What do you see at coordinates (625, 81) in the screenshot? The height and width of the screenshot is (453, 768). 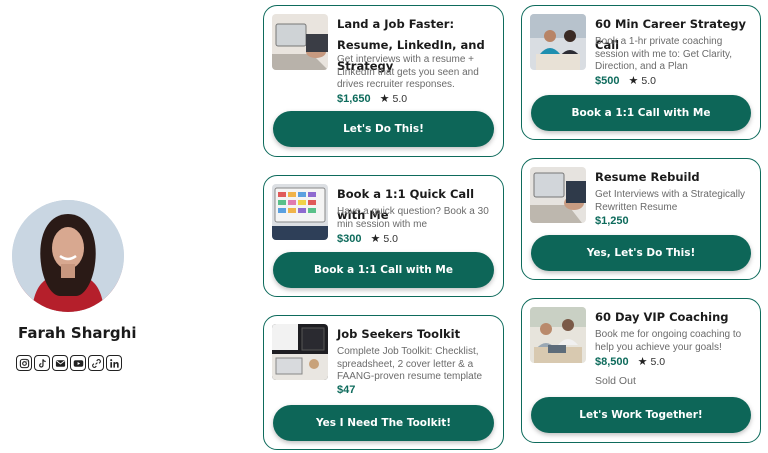 I see `card-meta: $500 ★ 5.0` at bounding box center [625, 81].